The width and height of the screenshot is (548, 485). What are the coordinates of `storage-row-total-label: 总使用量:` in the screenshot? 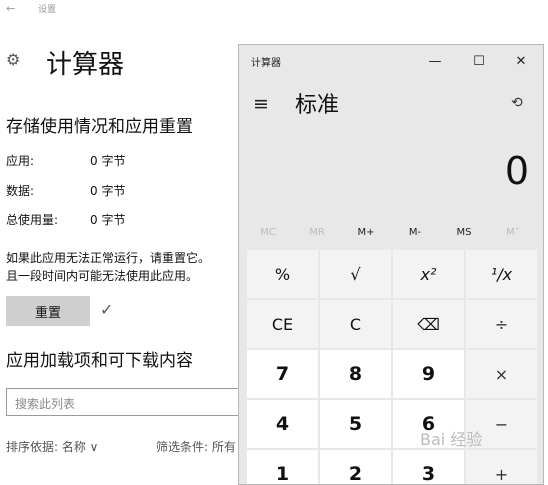 It's located at (32, 220).